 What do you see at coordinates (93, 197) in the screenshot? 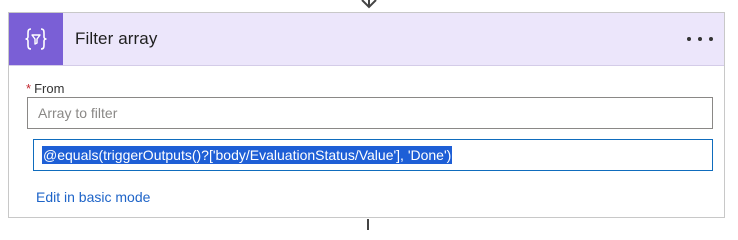
I see `edit-in-basic-mode-link: Edit in basic mode` at bounding box center [93, 197].